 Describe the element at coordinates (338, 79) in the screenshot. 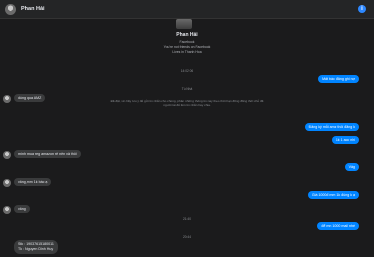

I see `message-bubble-outgoing: Mất bác đăng ghi nợ` at that location.